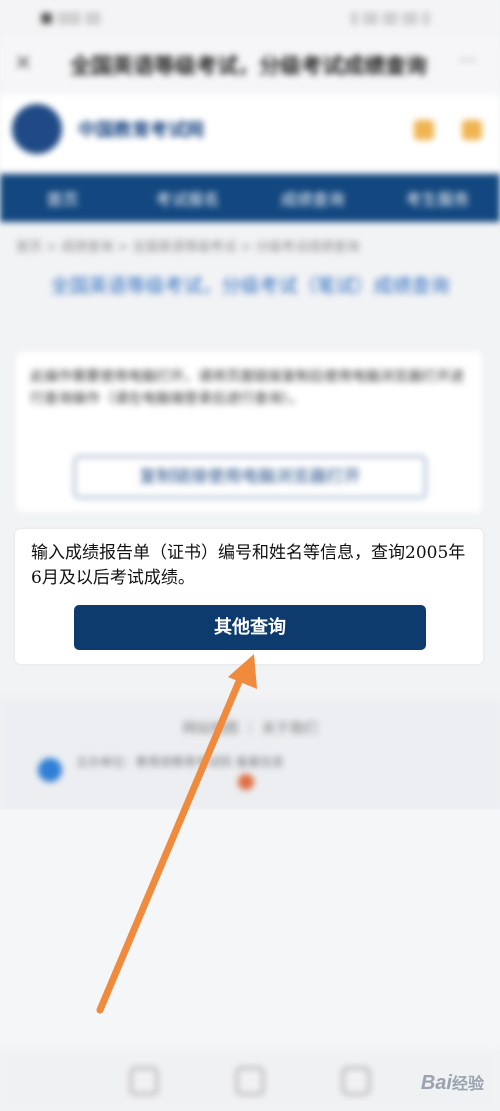  I want to click on nav-item-scores: 成绩查询, so click(312, 198).